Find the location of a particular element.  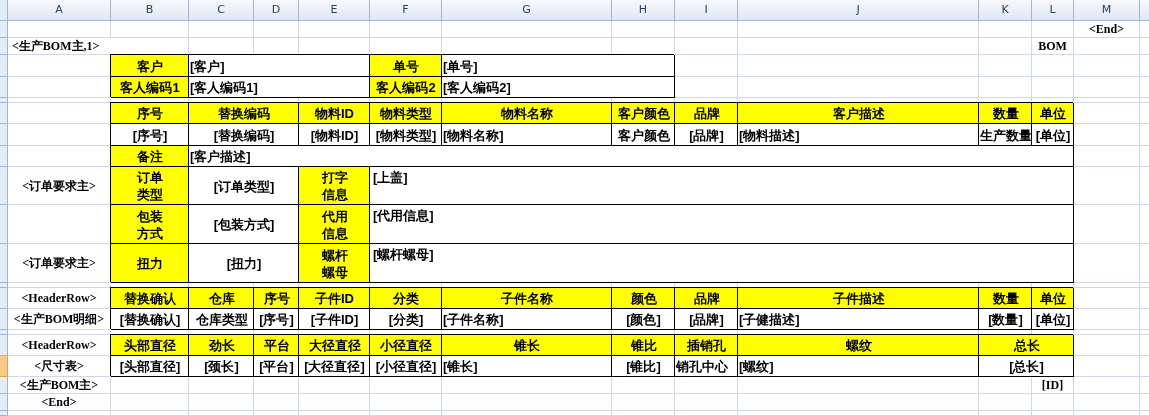

column-header: C is located at coordinates (221, 10).